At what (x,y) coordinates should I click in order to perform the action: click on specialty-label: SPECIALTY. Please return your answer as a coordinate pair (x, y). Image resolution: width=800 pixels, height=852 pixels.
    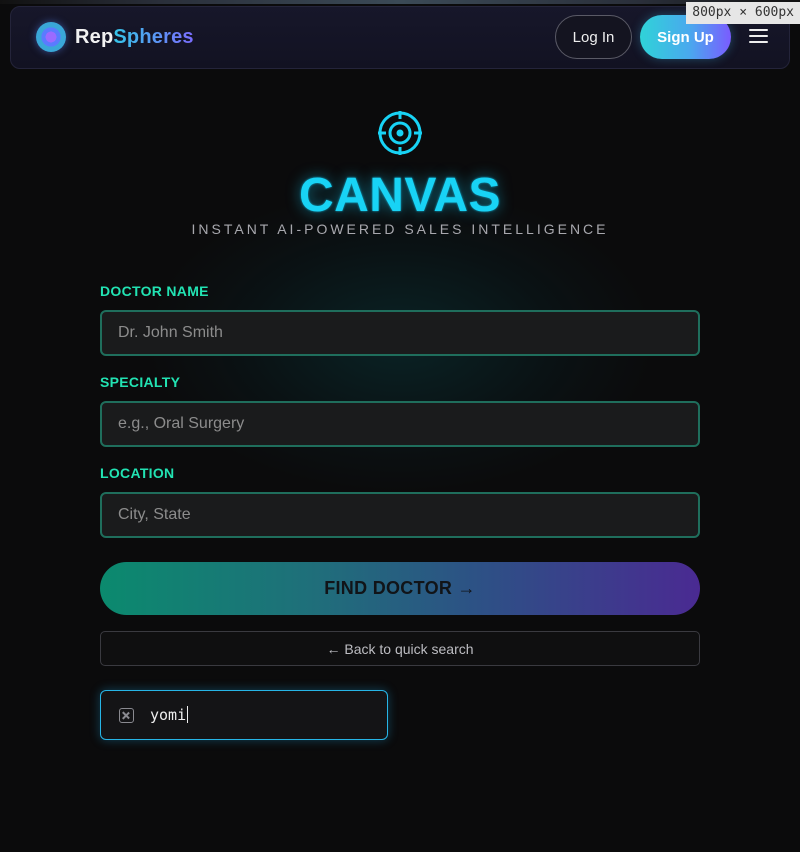
    Looking at the image, I should click on (140, 382).